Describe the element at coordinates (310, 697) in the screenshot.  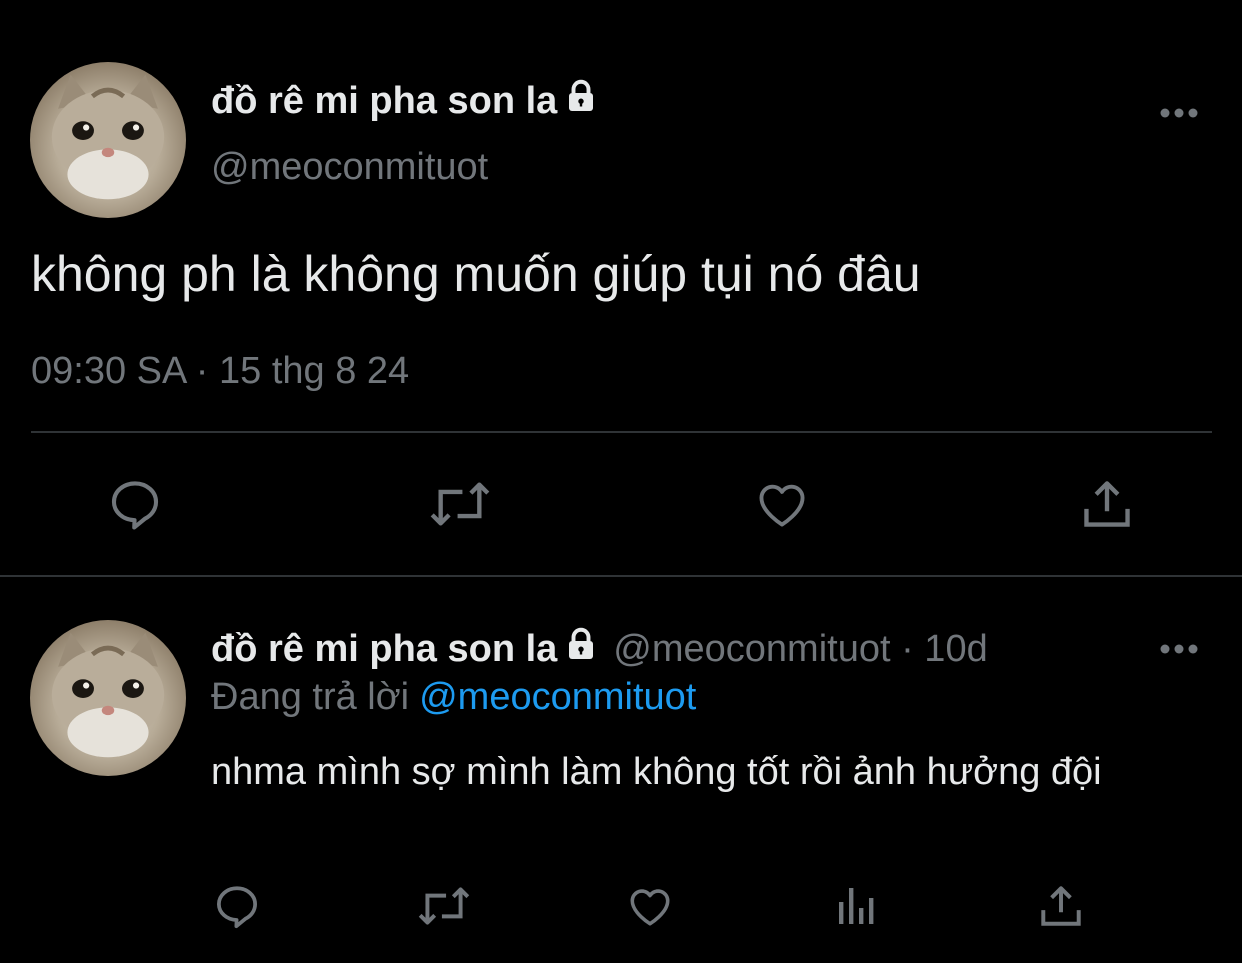
I see `replying-to-label: Đang trả lời` at that location.